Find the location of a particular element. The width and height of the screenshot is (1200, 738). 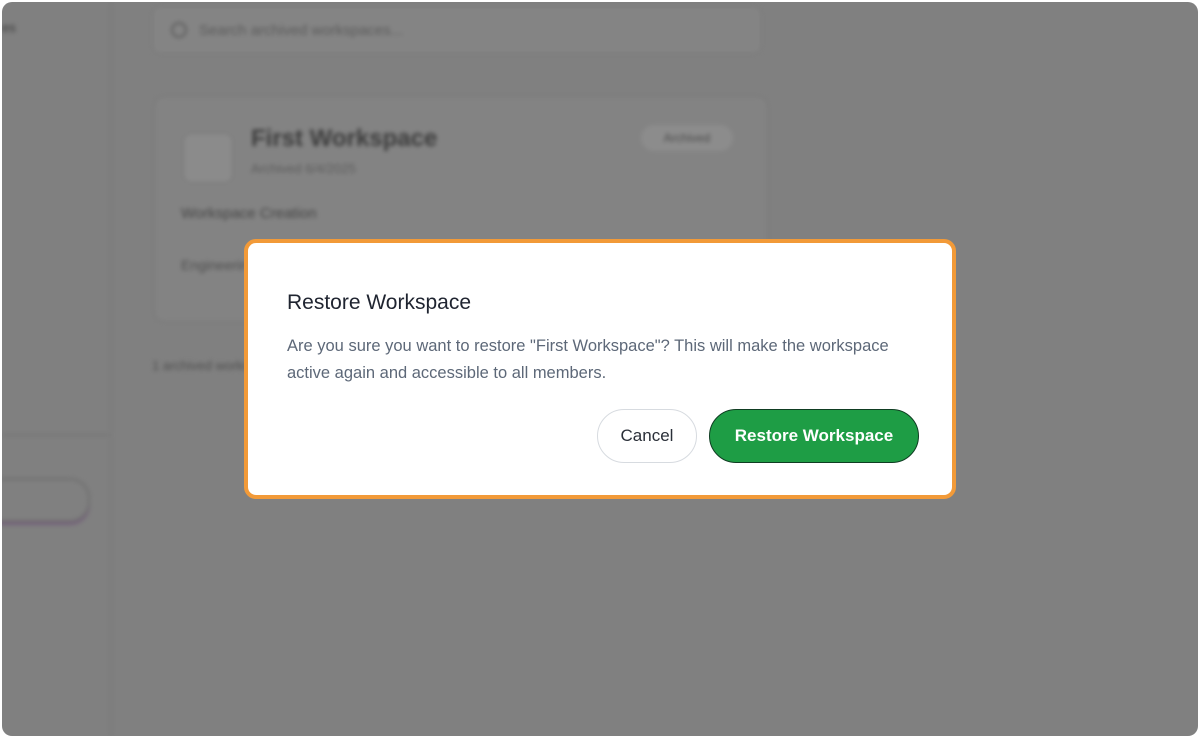

sidebar-divider is located at coordinates (111, 369).